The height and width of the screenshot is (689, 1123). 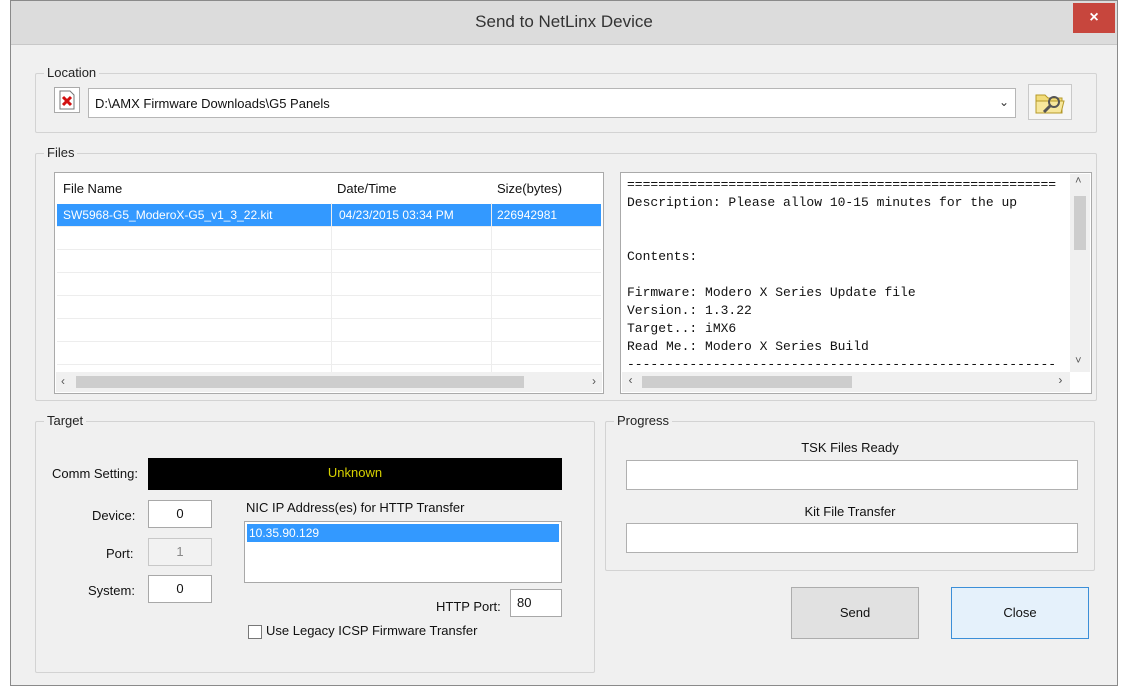 What do you see at coordinates (855, 613) in the screenshot?
I see `send-button: Send` at bounding box center [855, 613].